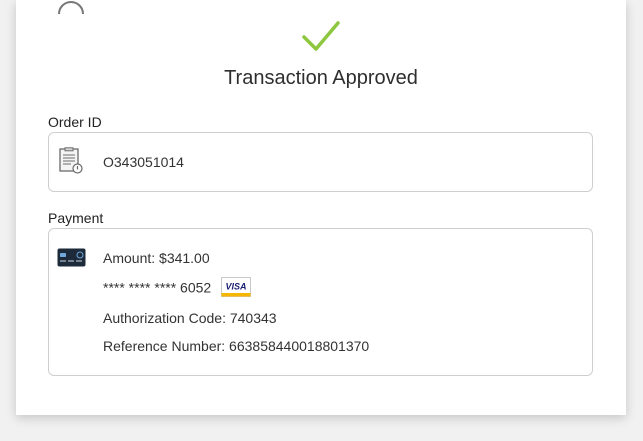 This screenshot has width=643, height=441. Describe the element at coordinates (157, 287) in the screenshot. I see `card-number-masked: **** **** **** 6052` at that location.